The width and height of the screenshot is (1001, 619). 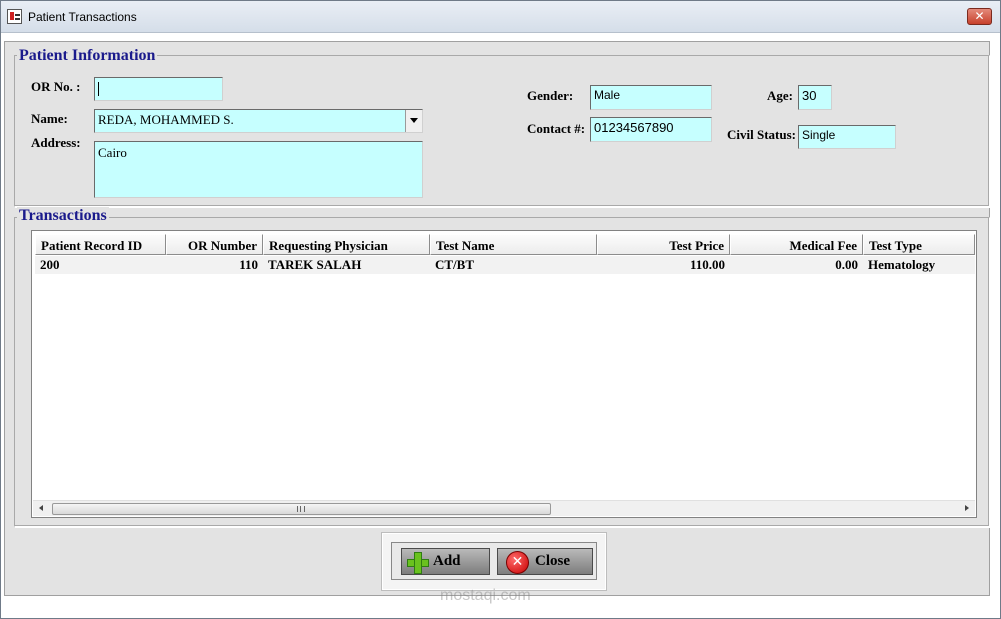 I want to click on text-cursor, so click(x=98, y=89).